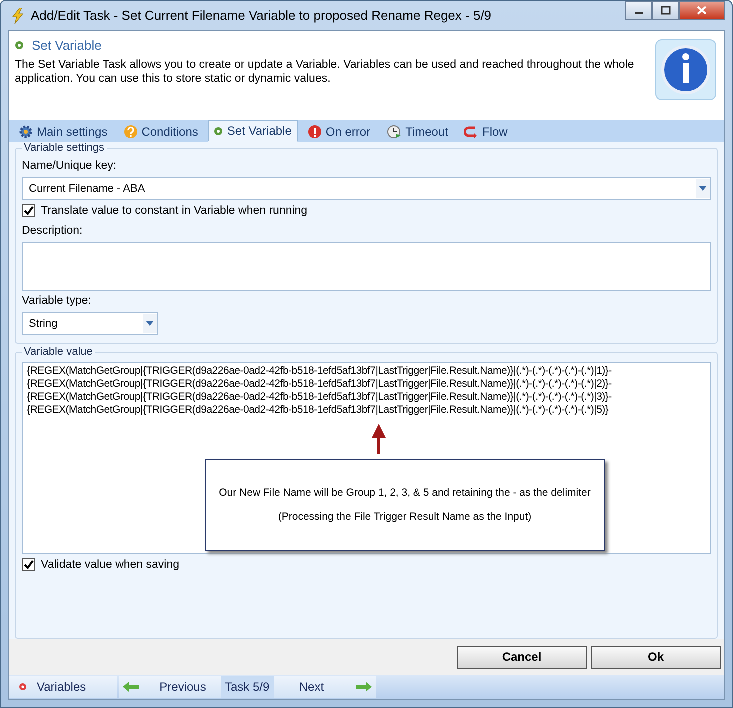 This screenshot has height=708, width=733. Describe the element at coordinates (64, 148) in the screenshot. I see `group-title: Variable settings` at that location.